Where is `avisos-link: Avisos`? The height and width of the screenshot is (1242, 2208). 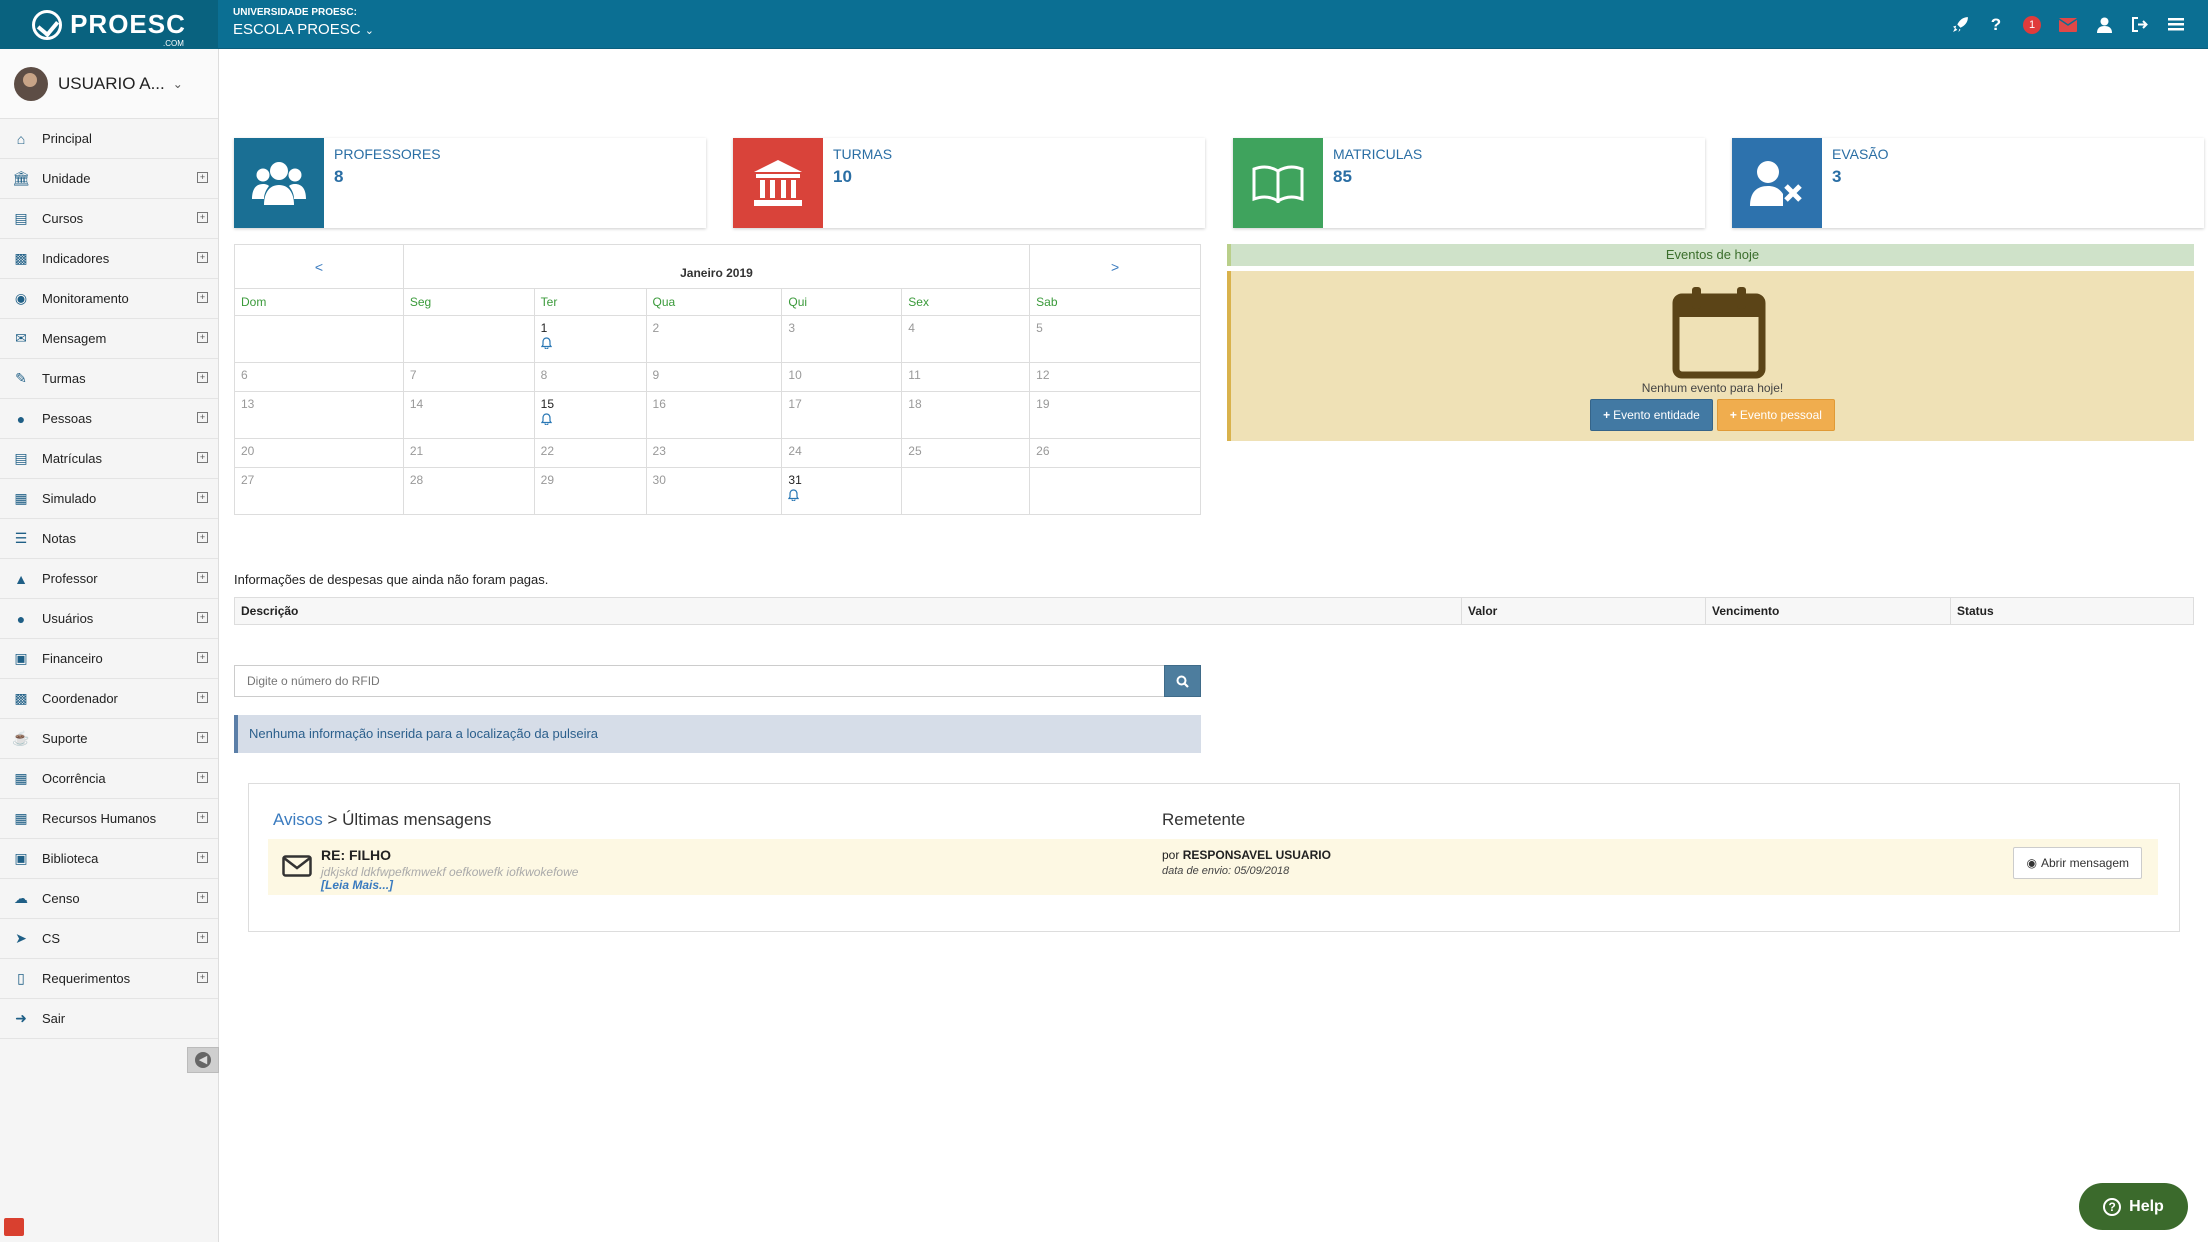 avisos-link: Avisos is located at coordinates (298, 819).